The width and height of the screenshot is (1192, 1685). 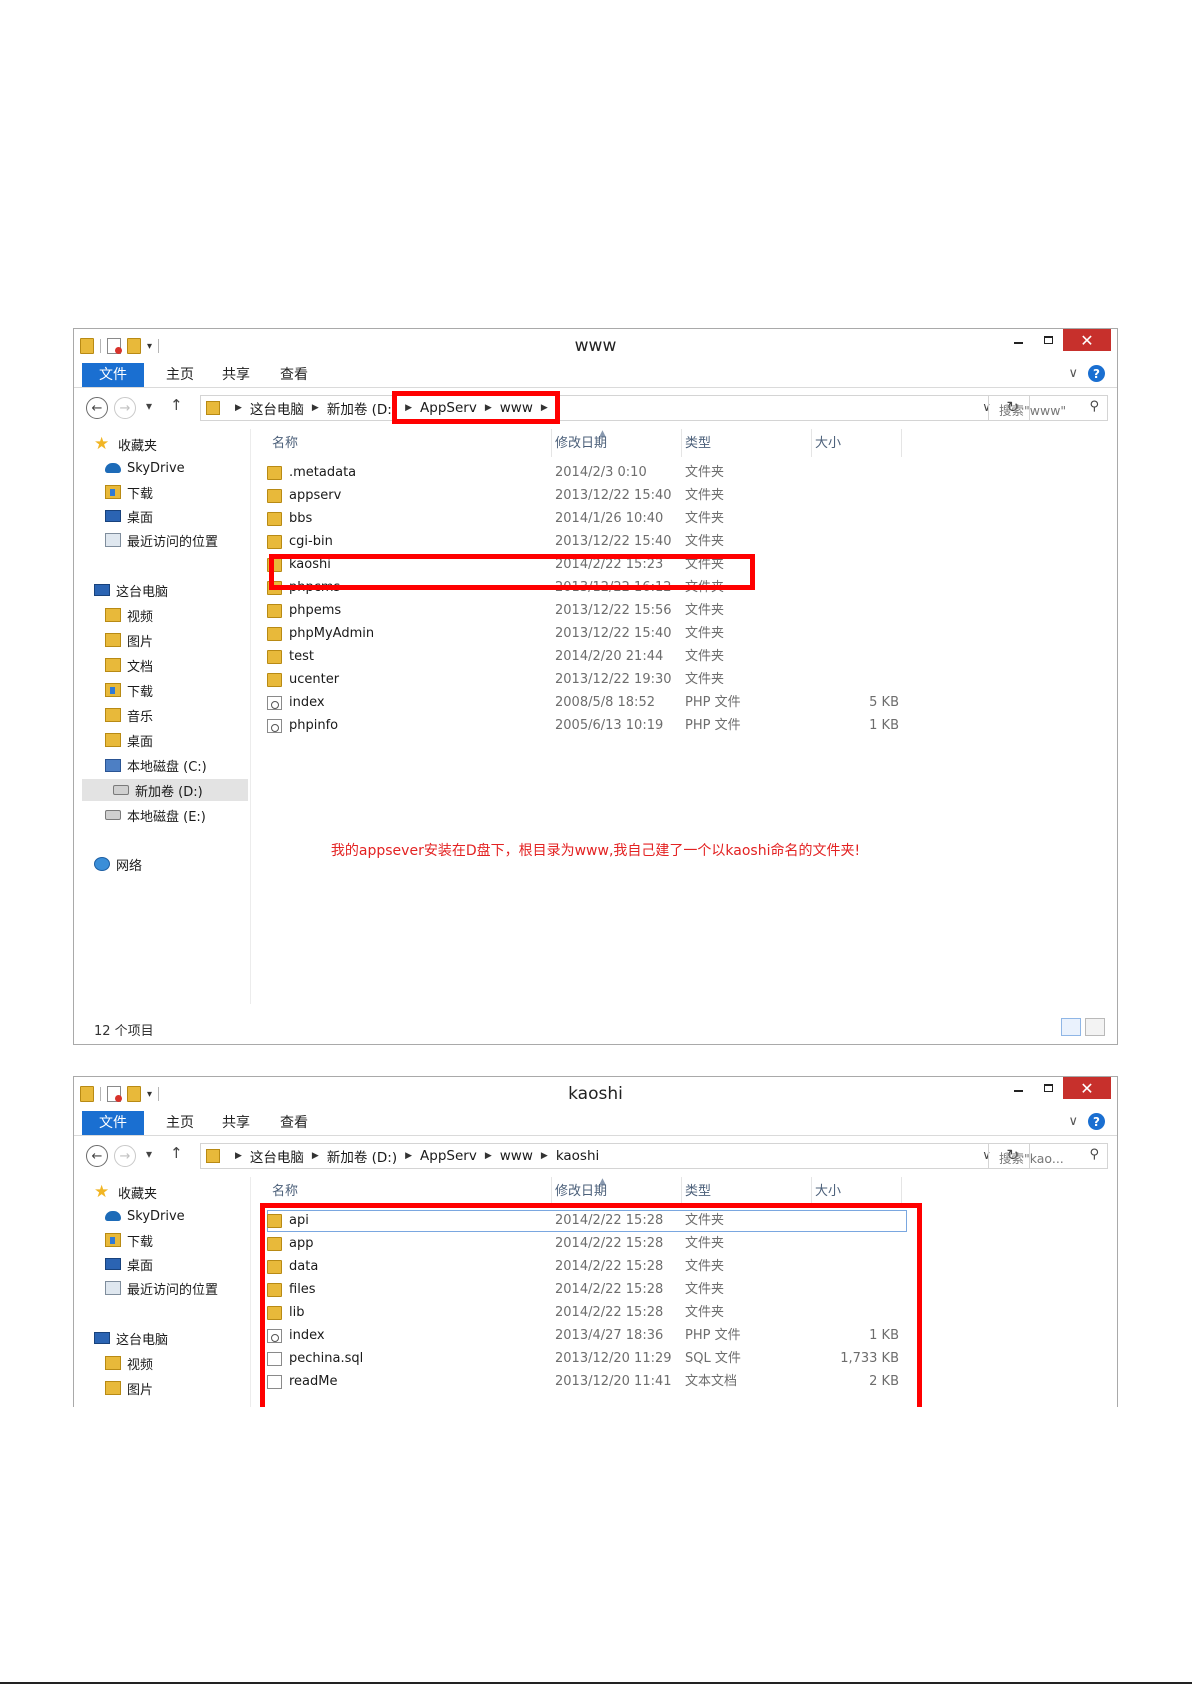 I want to click on file-row: readMe 2013/12/20 11:41 文本文档 2 KB, so click(x=587, y=1382).